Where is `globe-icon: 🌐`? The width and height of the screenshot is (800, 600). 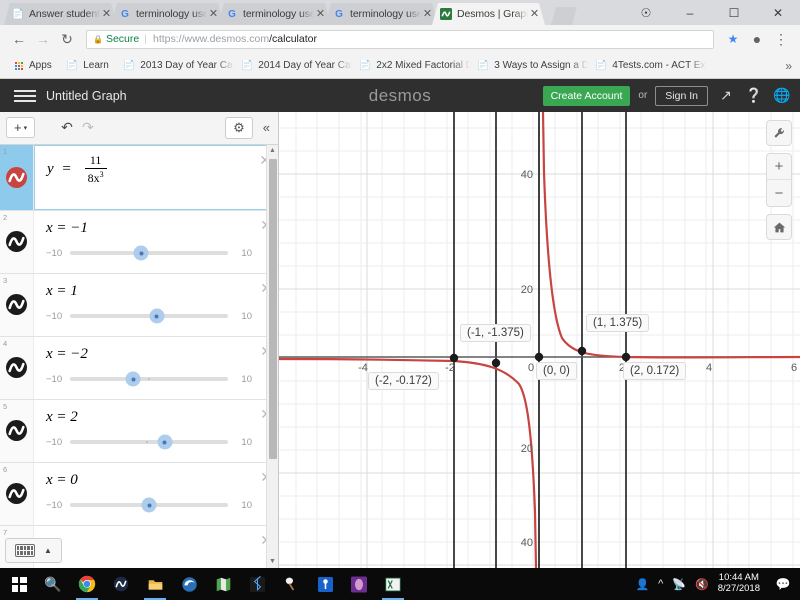 globe-icon: 🌐 is located at coordinates (782, 95).